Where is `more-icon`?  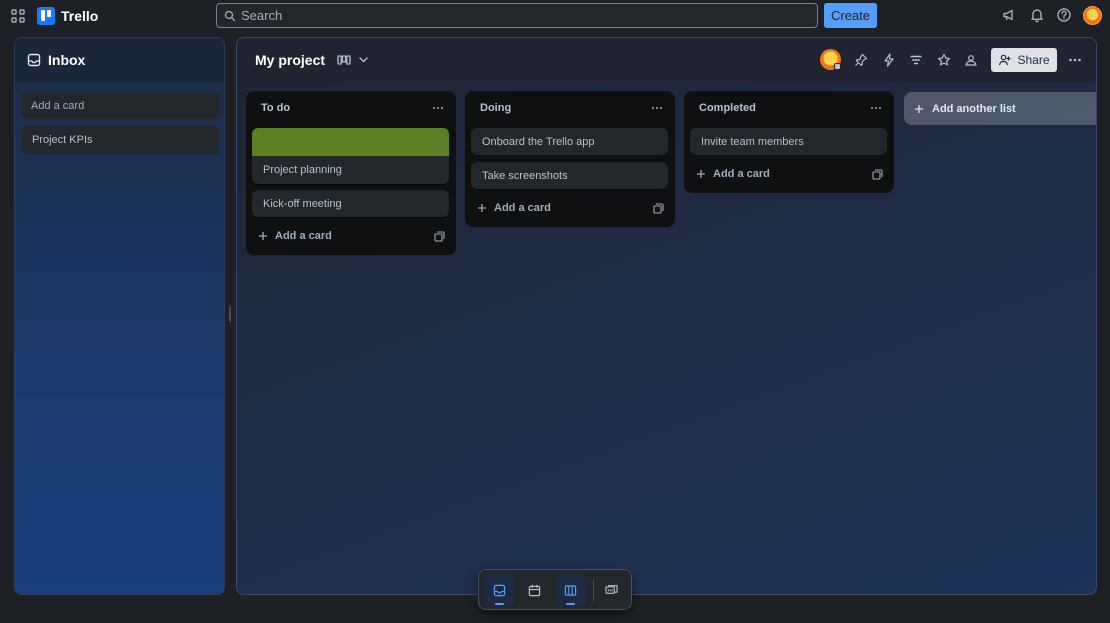 more-icon is located at coordinates (1075, 60).